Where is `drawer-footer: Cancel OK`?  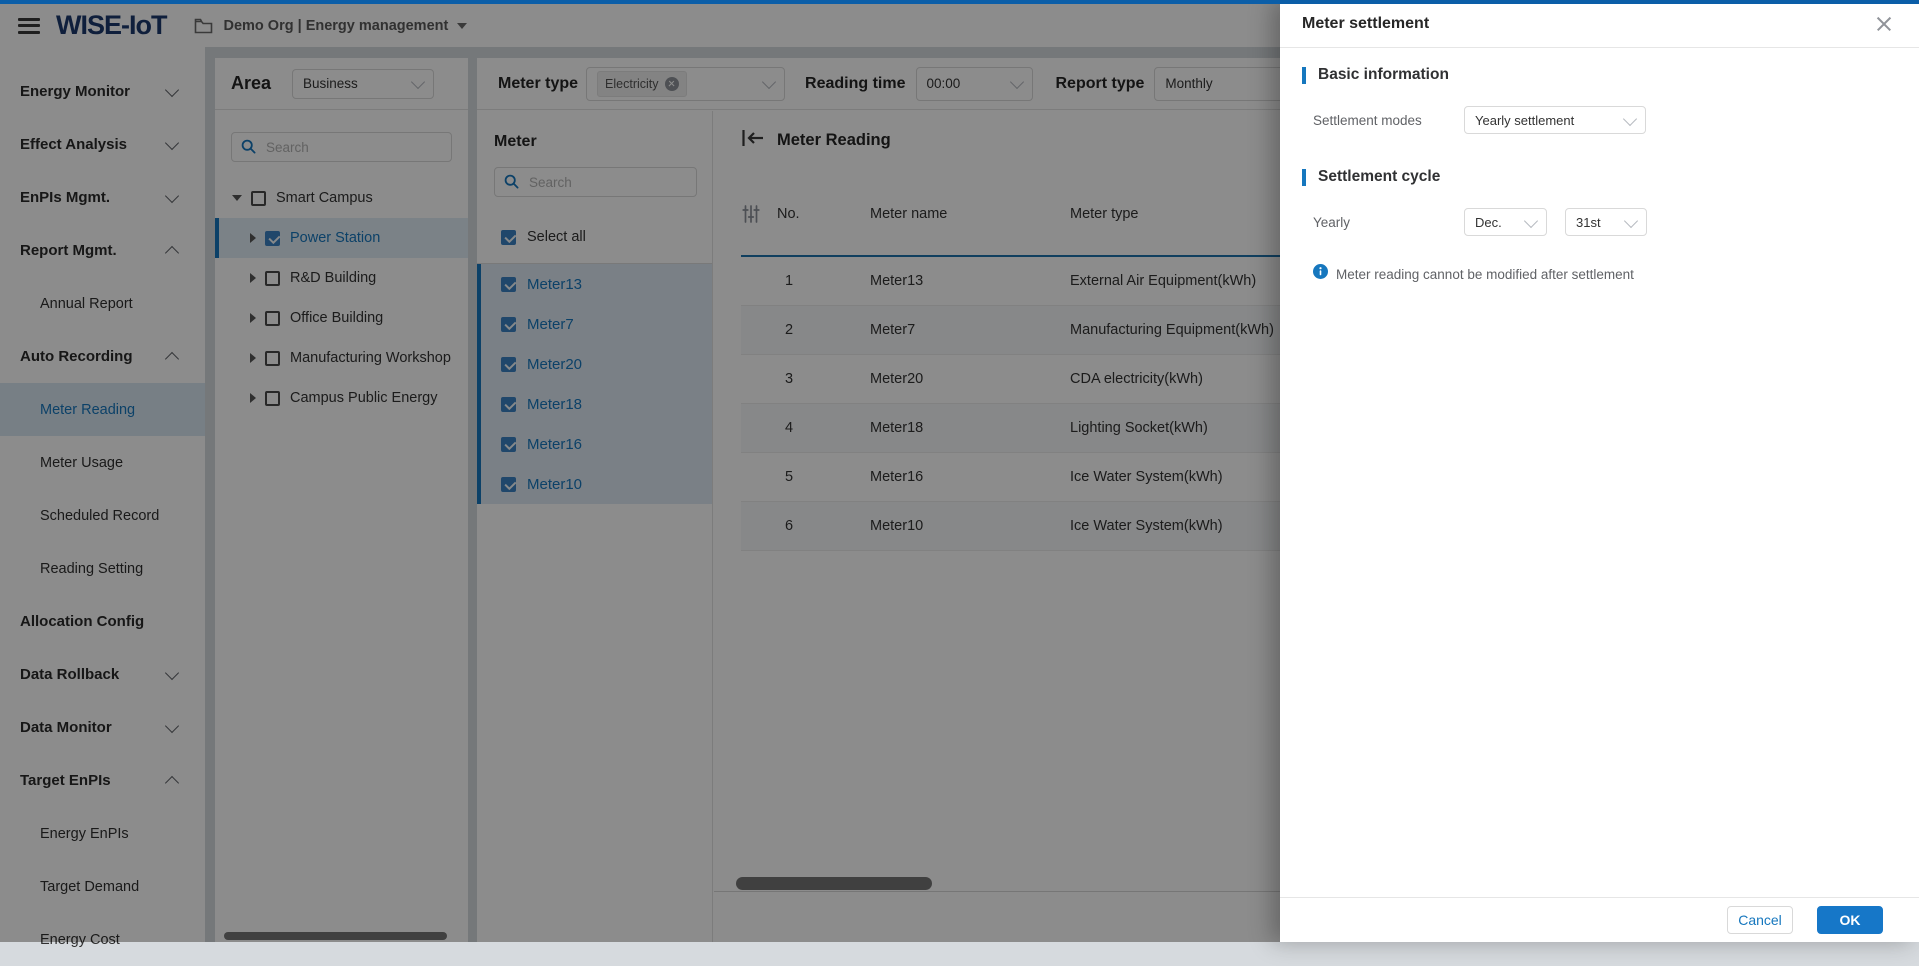 drawer-footer: Cancel OK is located at coordinates (1599, 919).